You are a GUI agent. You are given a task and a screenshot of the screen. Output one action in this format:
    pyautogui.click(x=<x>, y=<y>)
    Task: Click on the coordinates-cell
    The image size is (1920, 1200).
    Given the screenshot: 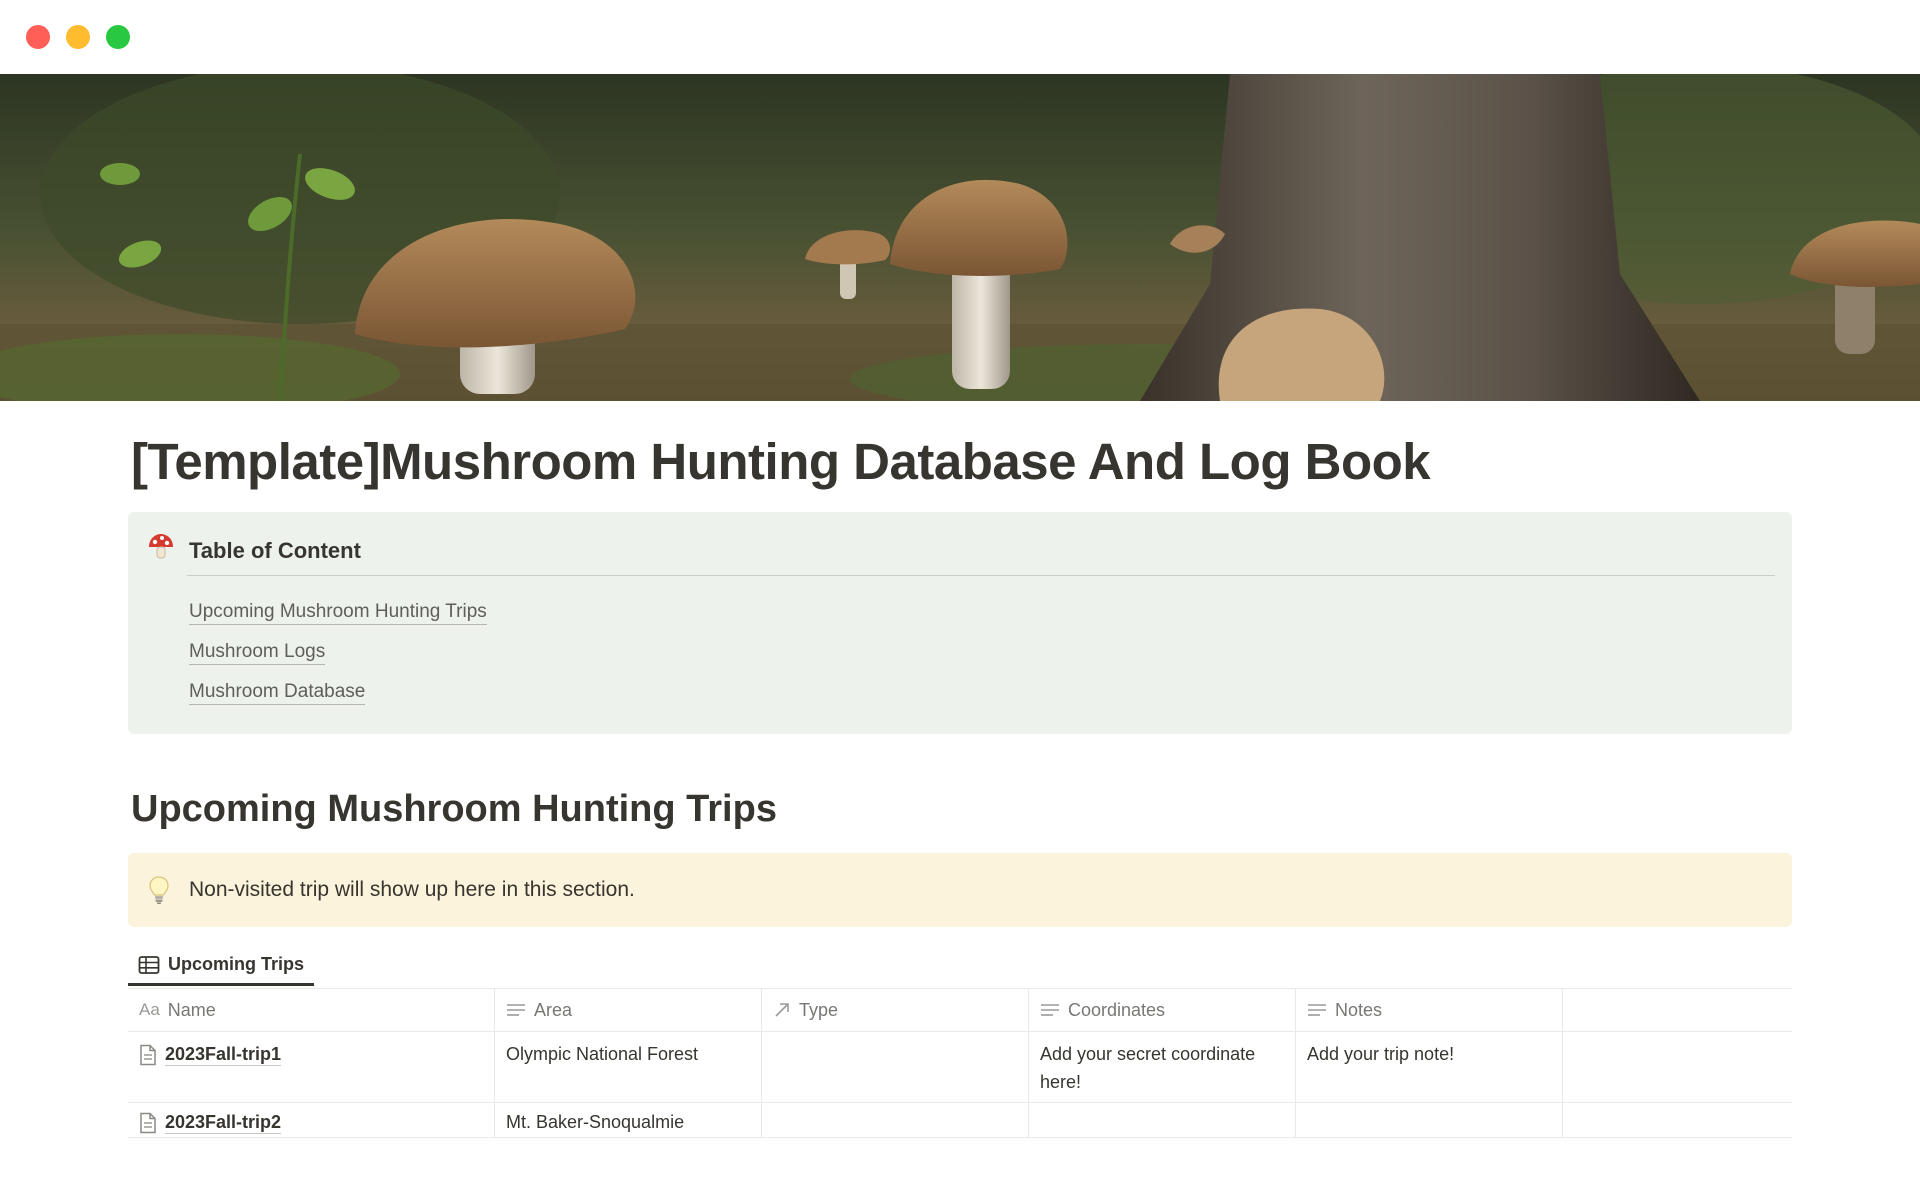 What is the action you would take?
    pyautogui.click(x=1162, y=1120)
    